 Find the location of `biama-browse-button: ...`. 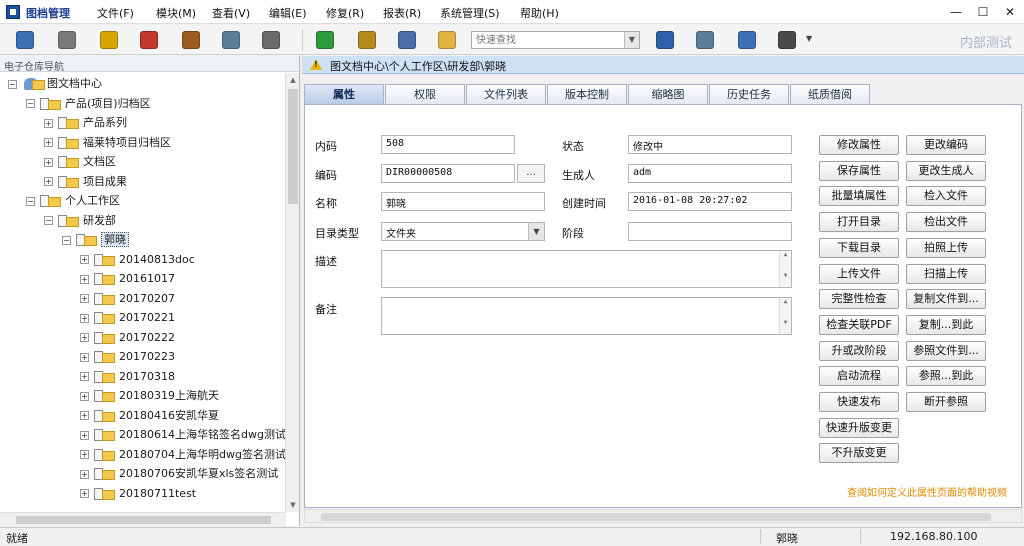

biama-browse-button: ... is located at coordinates (531, 173).